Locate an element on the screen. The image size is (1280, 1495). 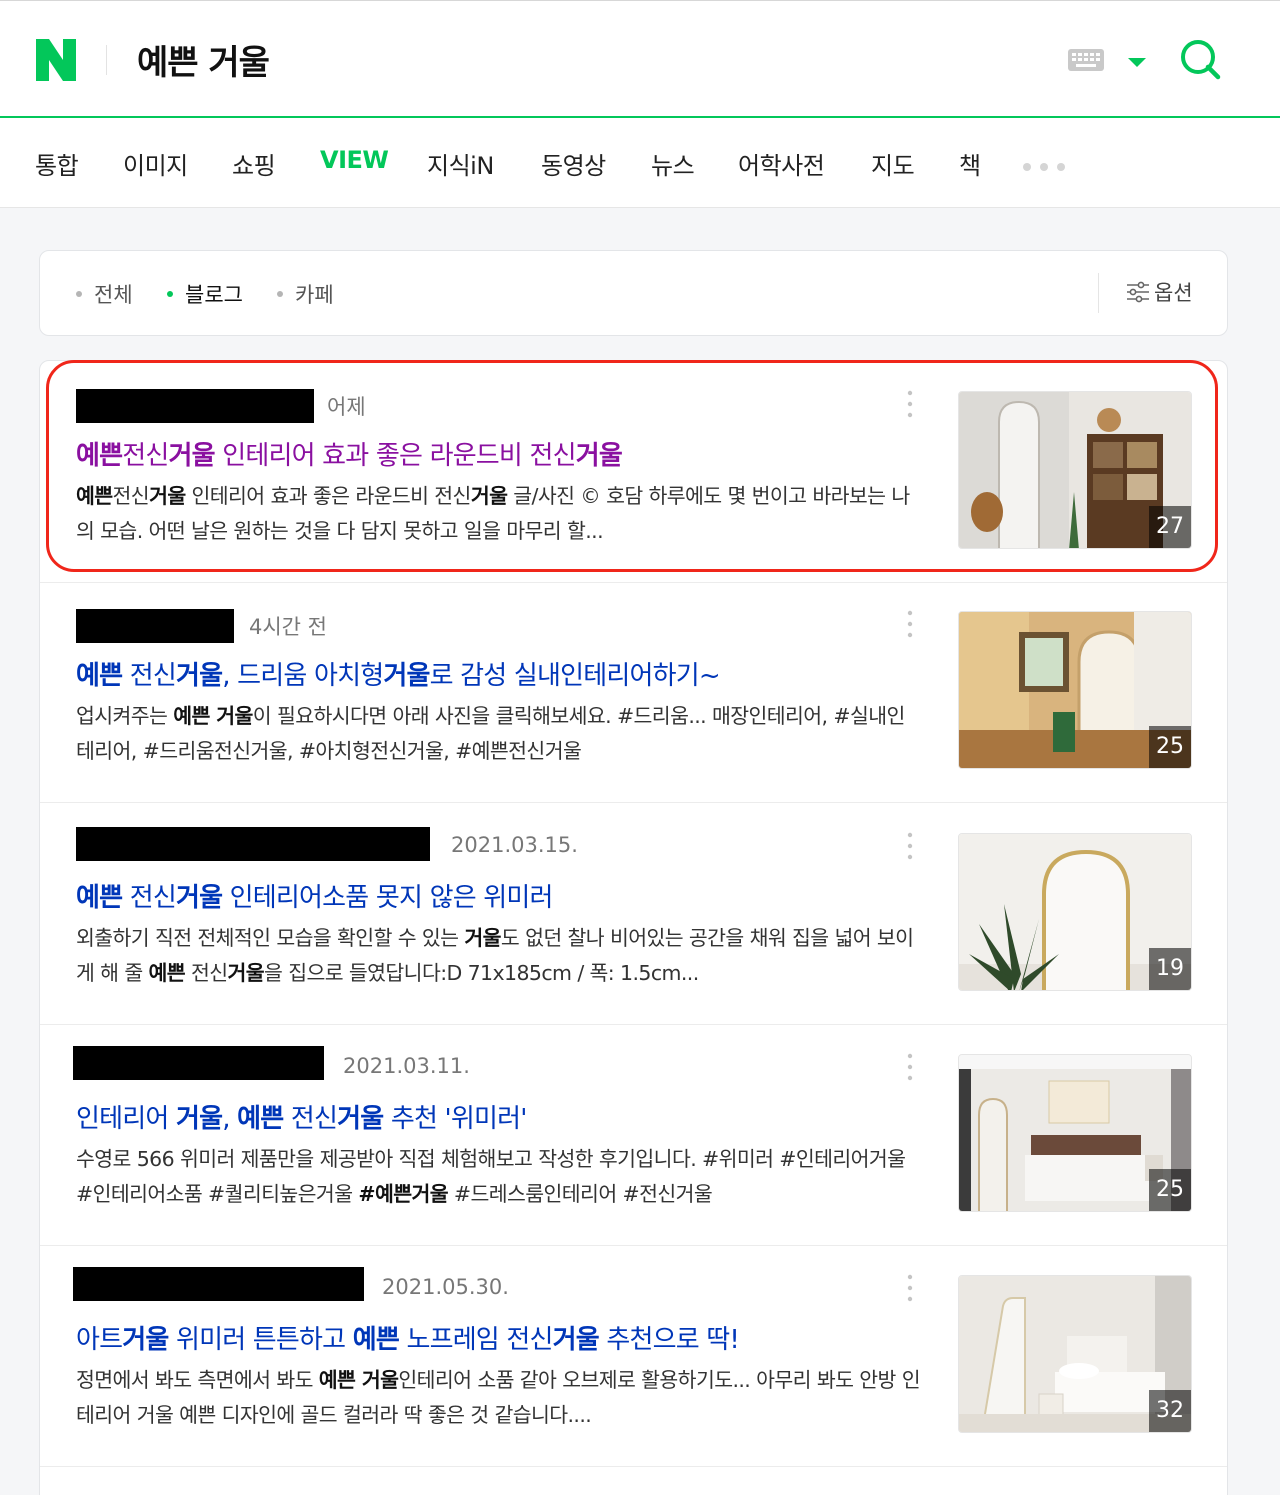
caret-down-icon is located at coordinates (1137, 60).